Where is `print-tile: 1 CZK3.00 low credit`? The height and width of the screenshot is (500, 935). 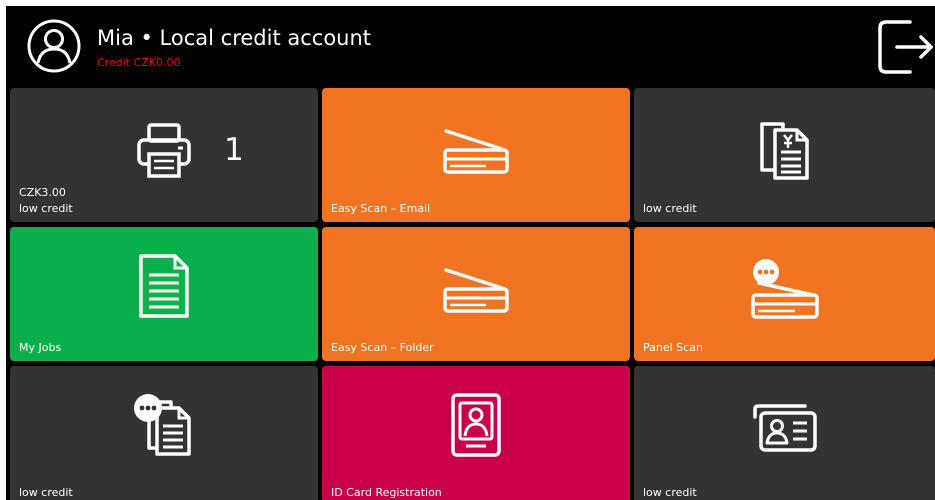 print-tile: 1 CZK3.00 low credit is located at coordinates (164, 155).